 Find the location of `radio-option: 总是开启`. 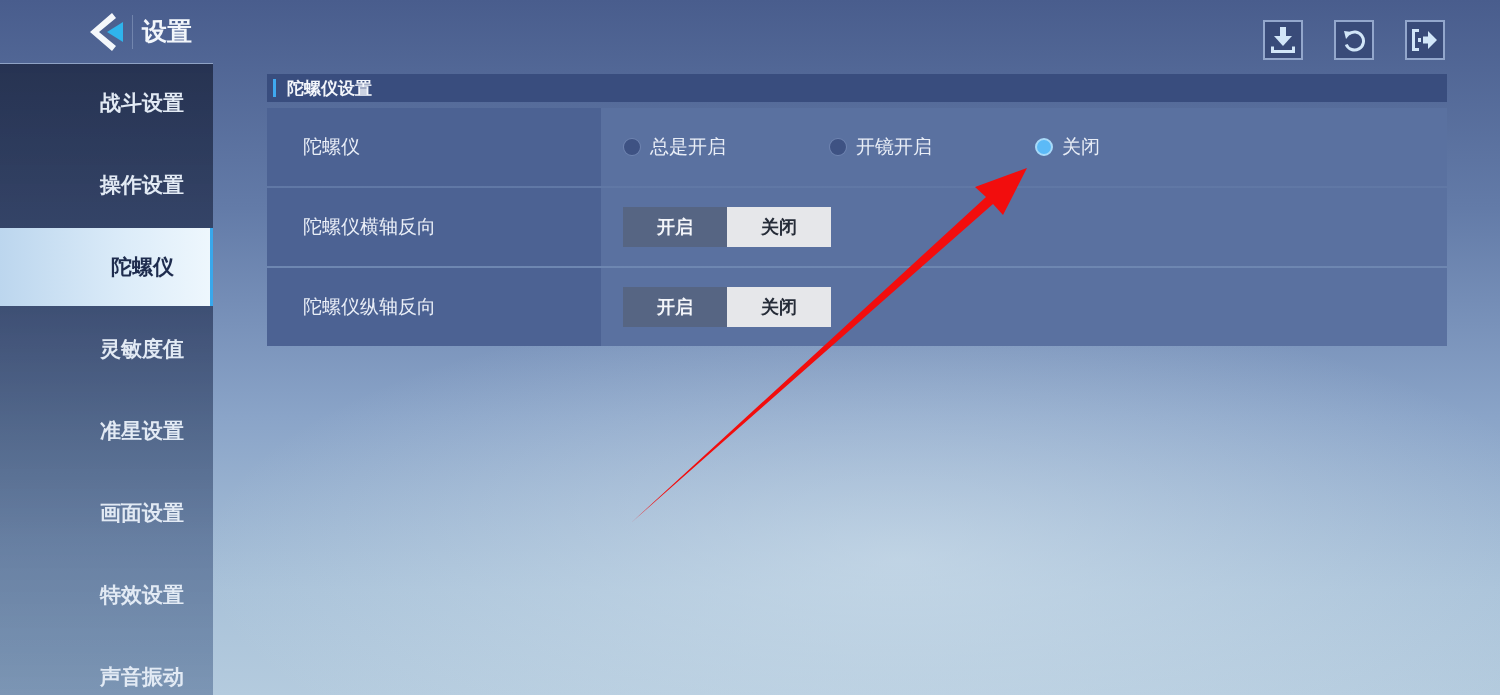

radio-option: 总是开启 is located at coordinates (726, 147).